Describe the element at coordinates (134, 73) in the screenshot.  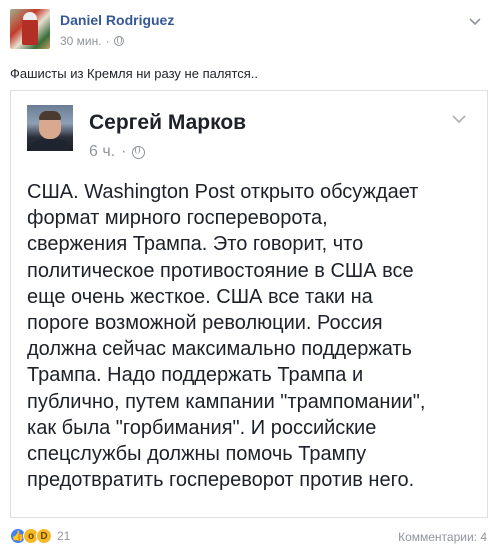
I see `post-text: Фашисты из Кремля ни разу не палятся..` at that location.